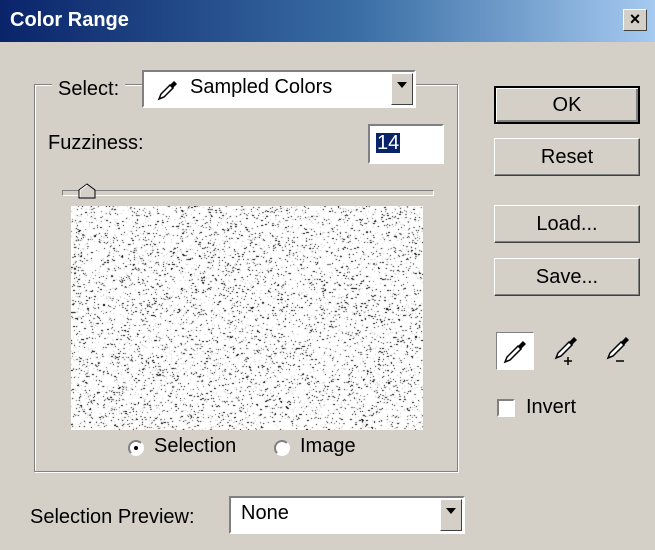 The image size is (655, 550). I want to click on fuzziness-value: 14, so click(388, 143).